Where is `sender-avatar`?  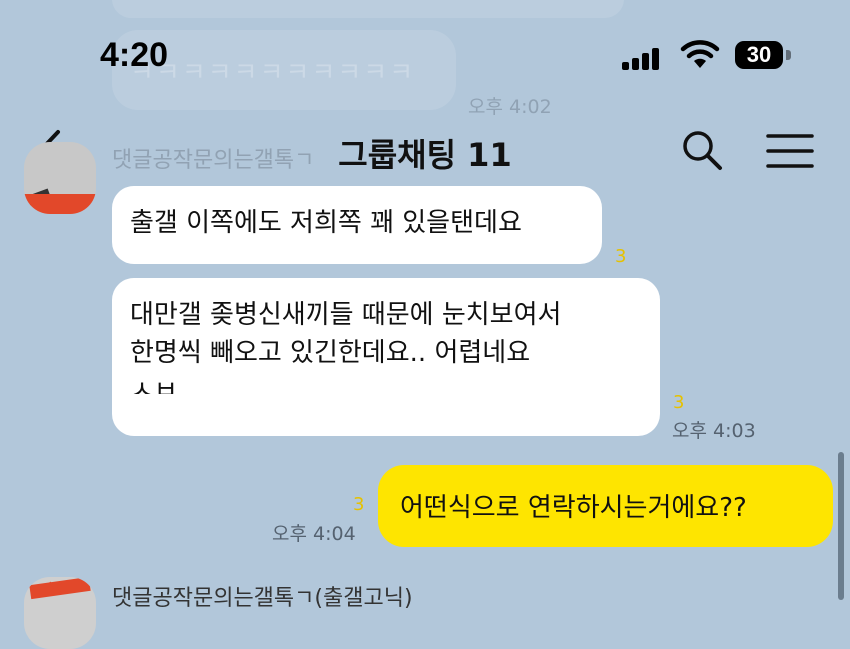 sender-avatar is located at coordinates (60, 178).